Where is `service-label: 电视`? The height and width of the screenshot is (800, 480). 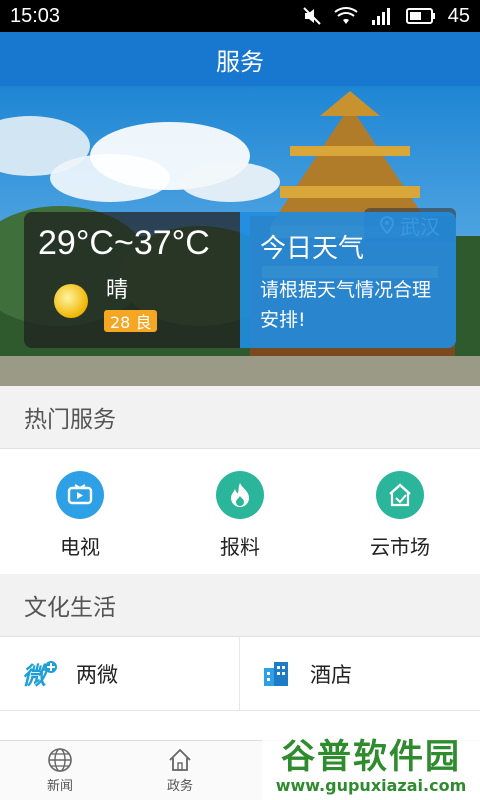 service-label: 电视 is located at coordinates (80, 547).